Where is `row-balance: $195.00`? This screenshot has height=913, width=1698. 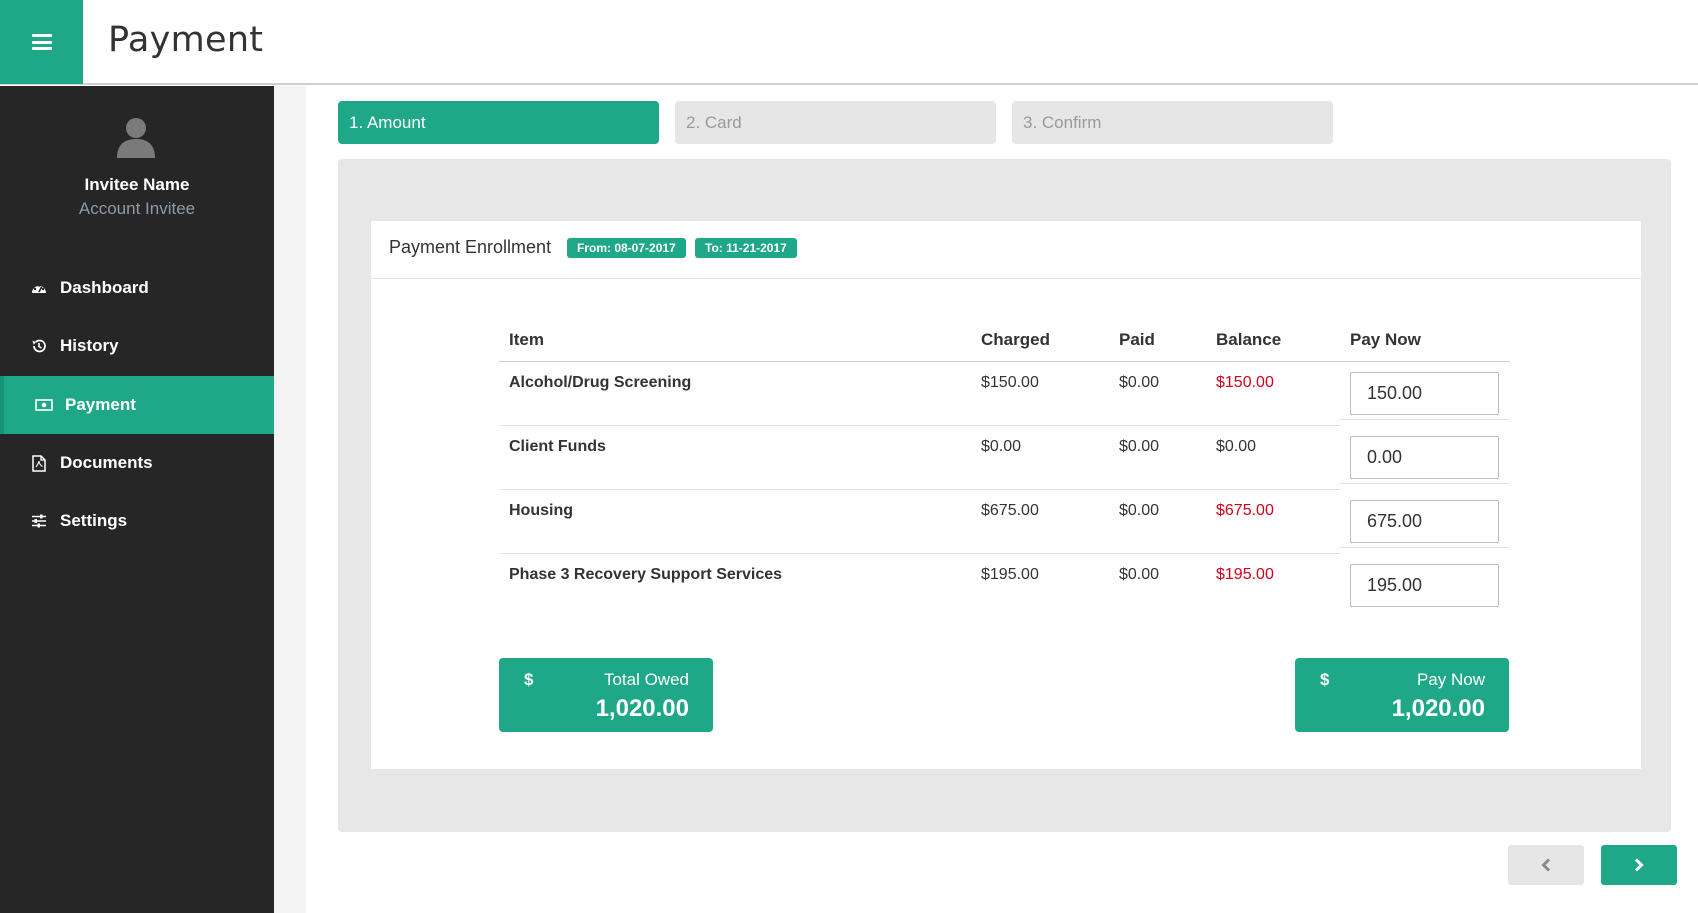
row-balance: $195.00 is located at coordinates (1245, 574).